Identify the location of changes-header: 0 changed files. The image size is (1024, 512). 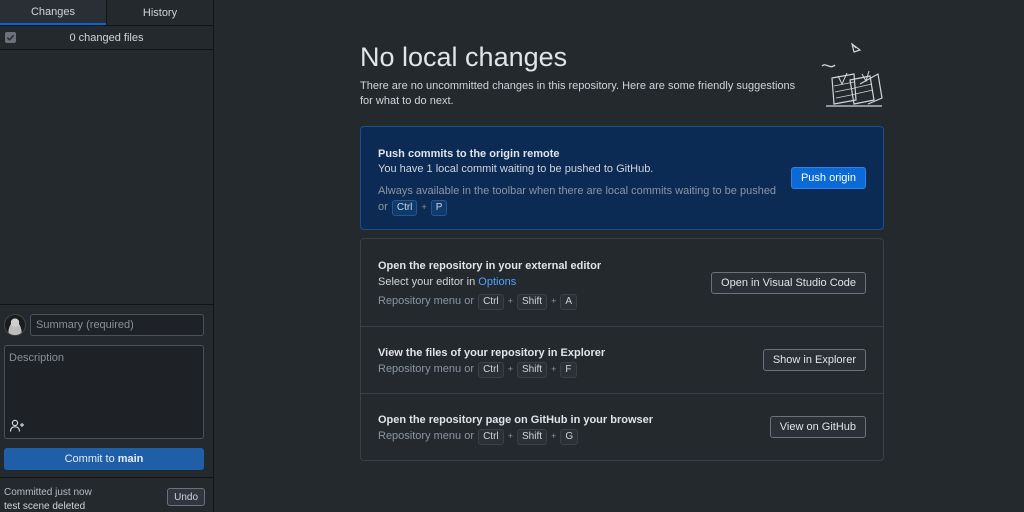
(106, 38).